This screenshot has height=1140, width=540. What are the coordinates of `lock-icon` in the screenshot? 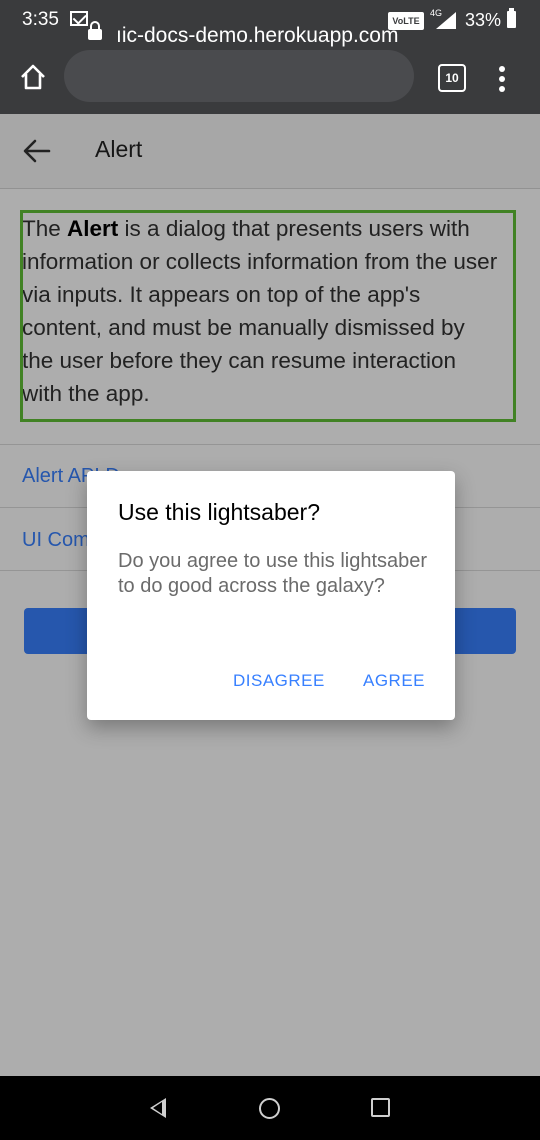 It's located at (95, 30).